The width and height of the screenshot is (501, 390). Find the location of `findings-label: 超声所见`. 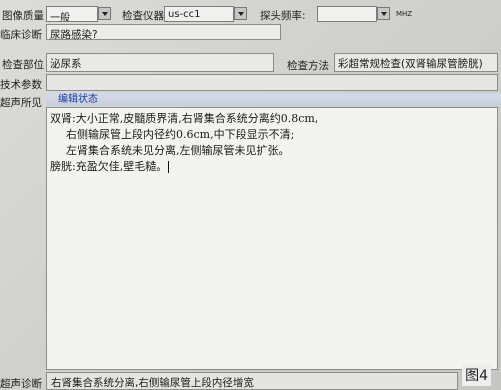

findings-label: 超声所见 is located at coordinates (21, 103).